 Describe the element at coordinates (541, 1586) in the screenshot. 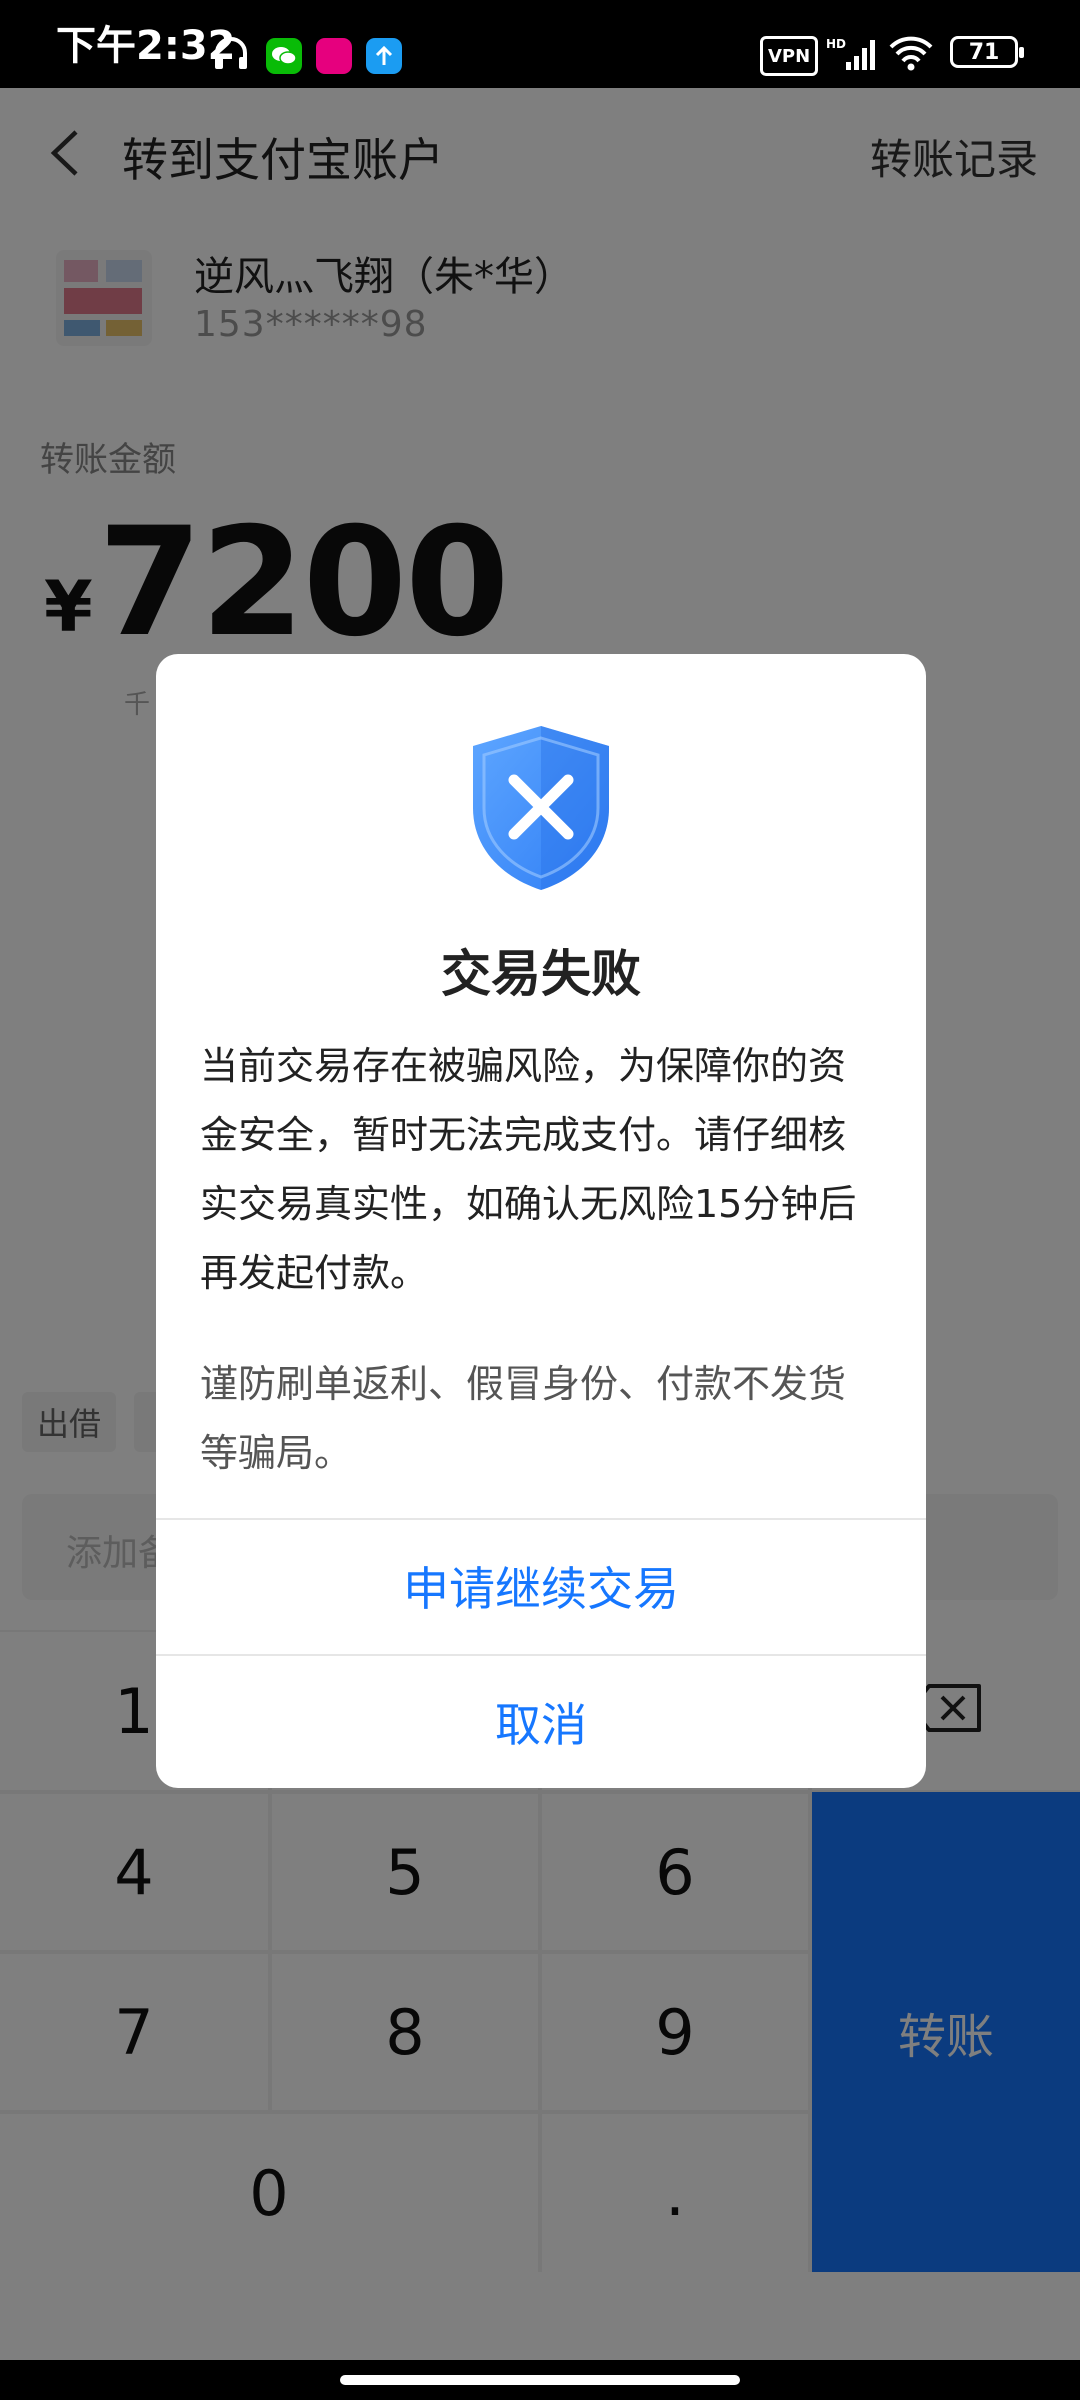

I see `continue-transaction-button: 申请继续交易` at that location.